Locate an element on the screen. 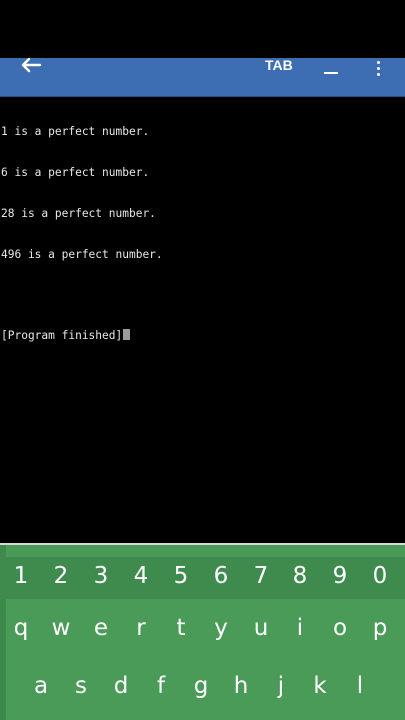  key-6: 6 is located at coordinates (221, 578).